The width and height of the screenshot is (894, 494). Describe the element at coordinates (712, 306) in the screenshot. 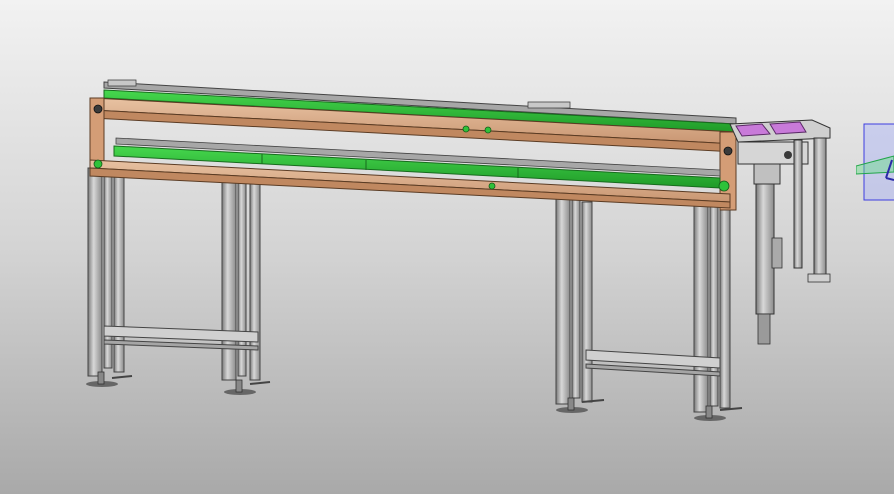

I see `leg-right-rear` at that location.